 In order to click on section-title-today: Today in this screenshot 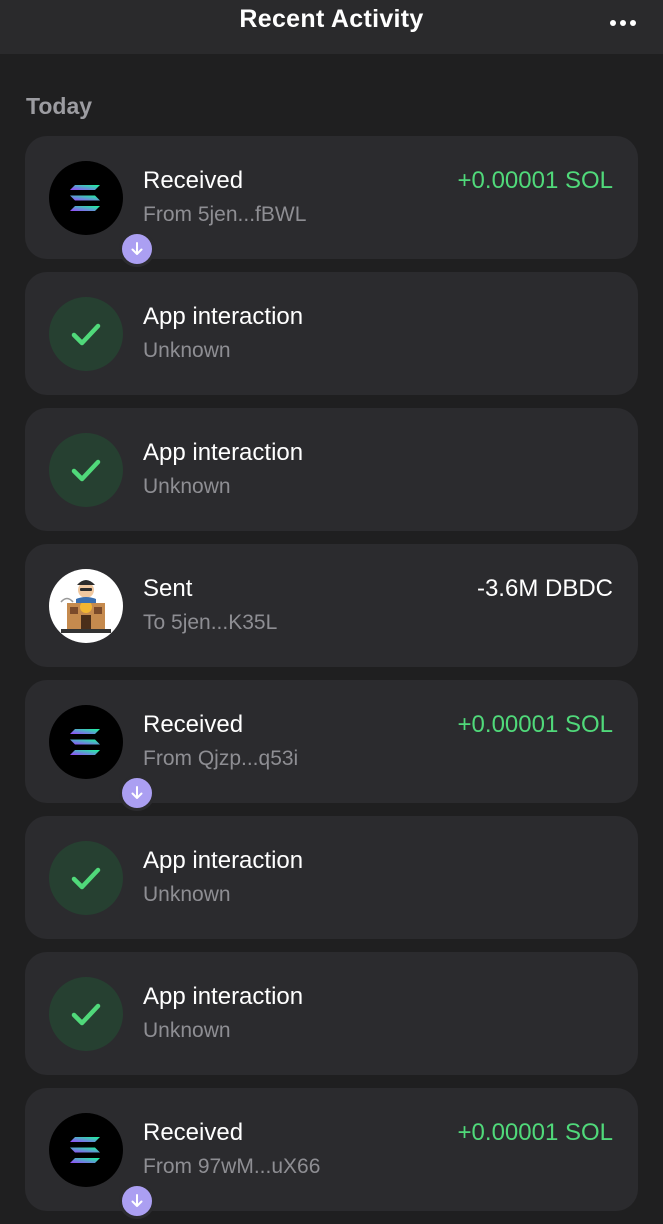, I will do `click(59, 106)`.